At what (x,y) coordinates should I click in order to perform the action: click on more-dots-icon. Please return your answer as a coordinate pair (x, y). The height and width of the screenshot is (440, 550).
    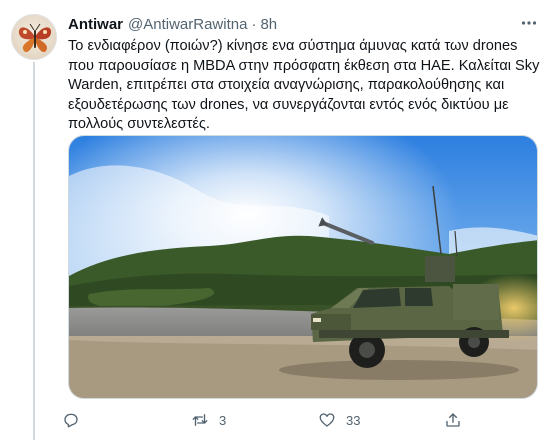
    Looking at the image, I should click on (529, 23).